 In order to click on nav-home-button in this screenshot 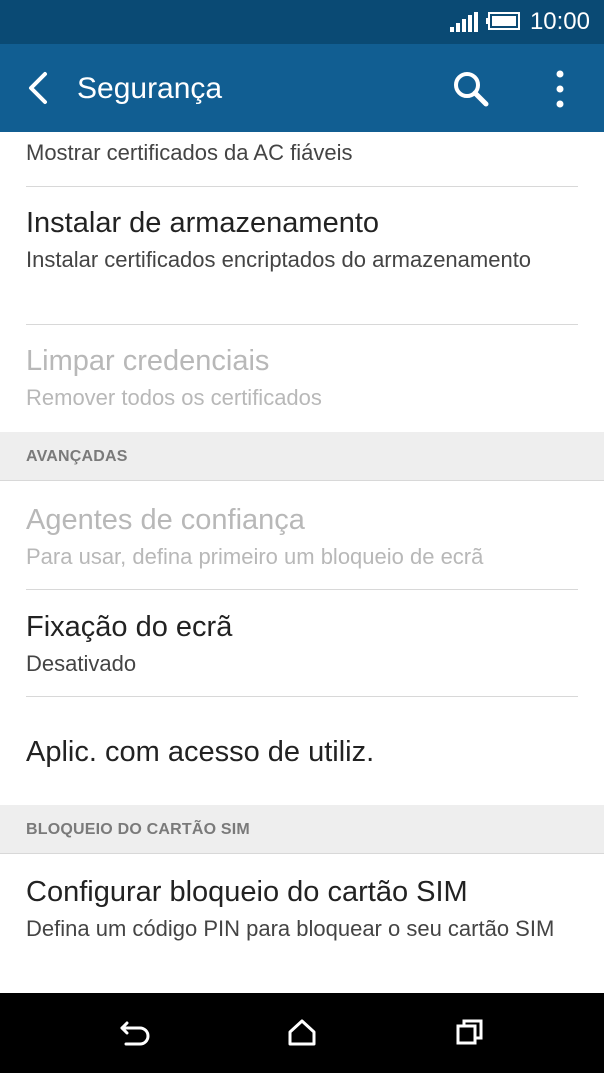, I will do `click(302, 1033)`.